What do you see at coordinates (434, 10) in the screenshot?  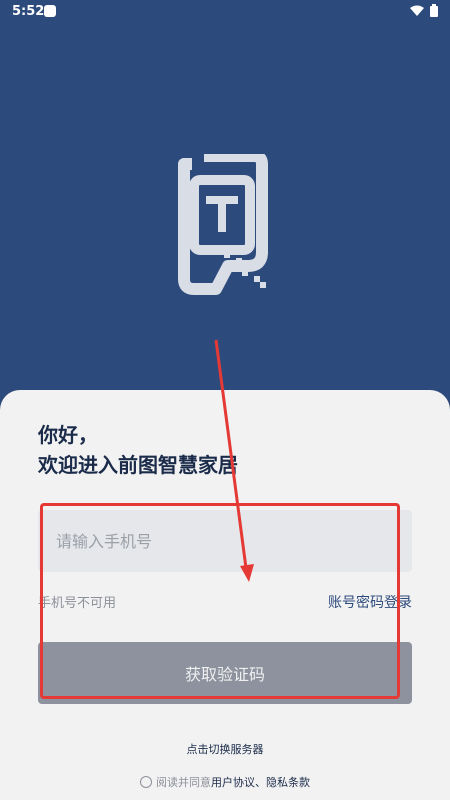 I see `battery-icon` at bounding box center [434, 10].